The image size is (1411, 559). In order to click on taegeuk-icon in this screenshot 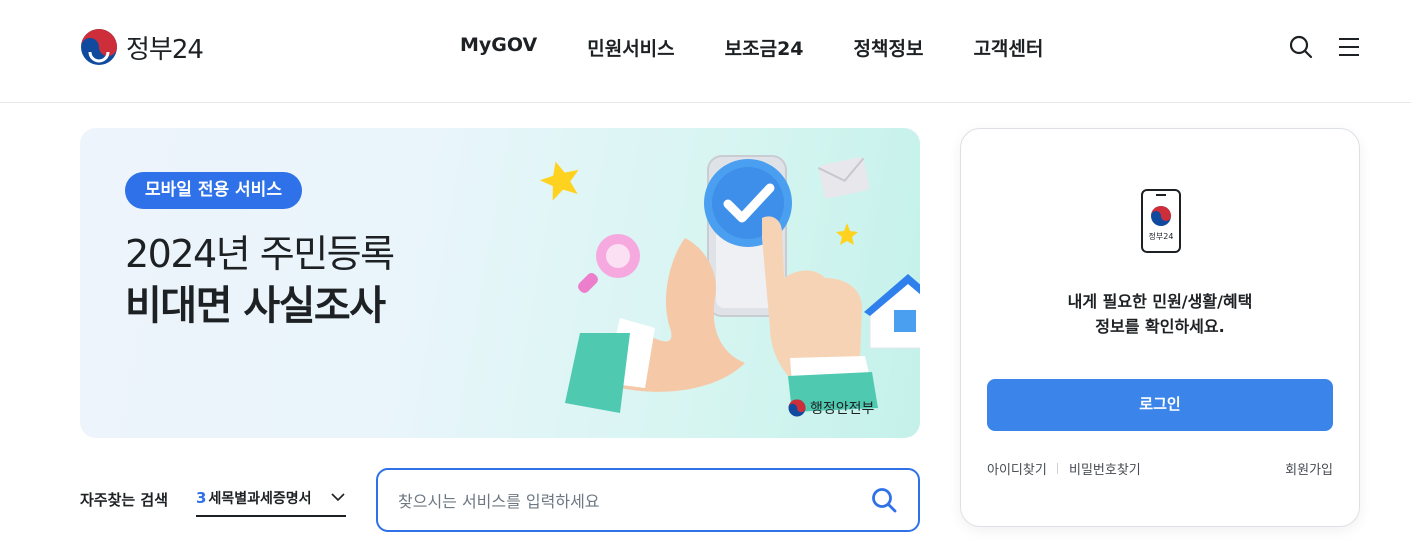, I will do `click(797, 408)`.